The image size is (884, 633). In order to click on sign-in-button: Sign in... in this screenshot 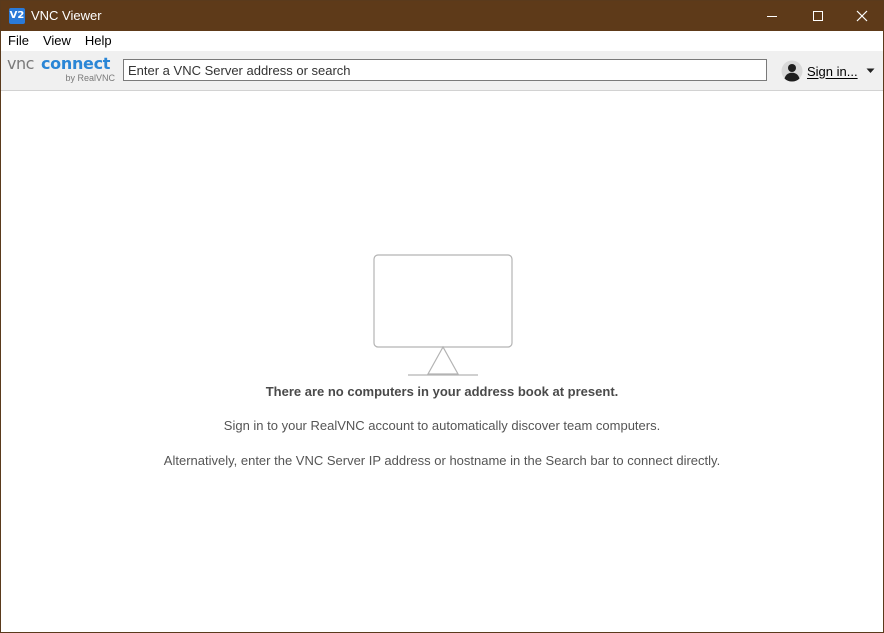, I will do `click(830, 71)`.